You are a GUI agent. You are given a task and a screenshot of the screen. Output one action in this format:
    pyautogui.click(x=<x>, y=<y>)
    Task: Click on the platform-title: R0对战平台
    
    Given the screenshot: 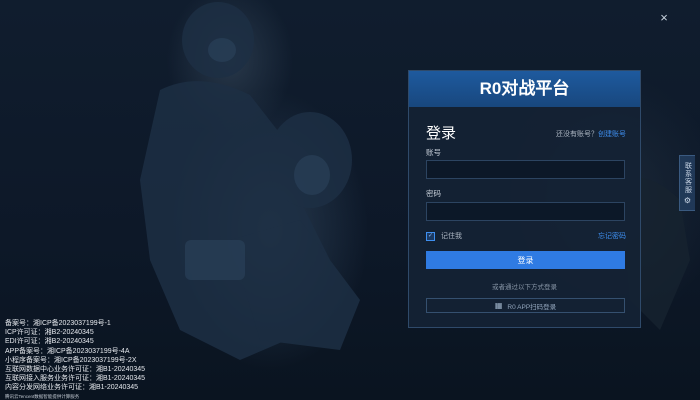 What is the action you would take?
    pyautogui.click(x=524, y=89)
    